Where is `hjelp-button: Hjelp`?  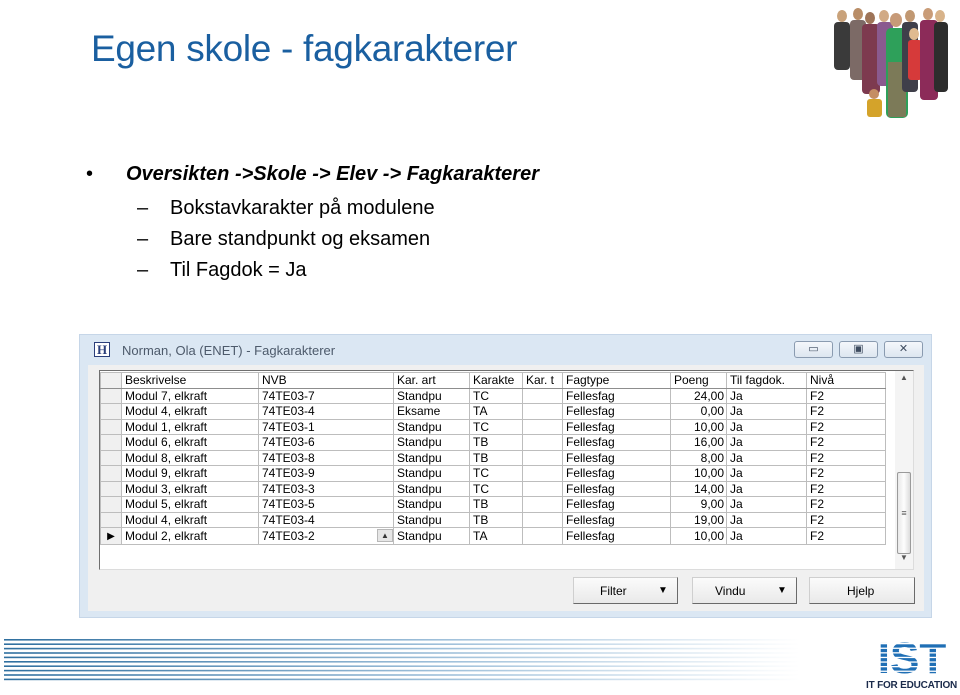 hjelp-button: Hjelp is located at coordinates (862, 590).